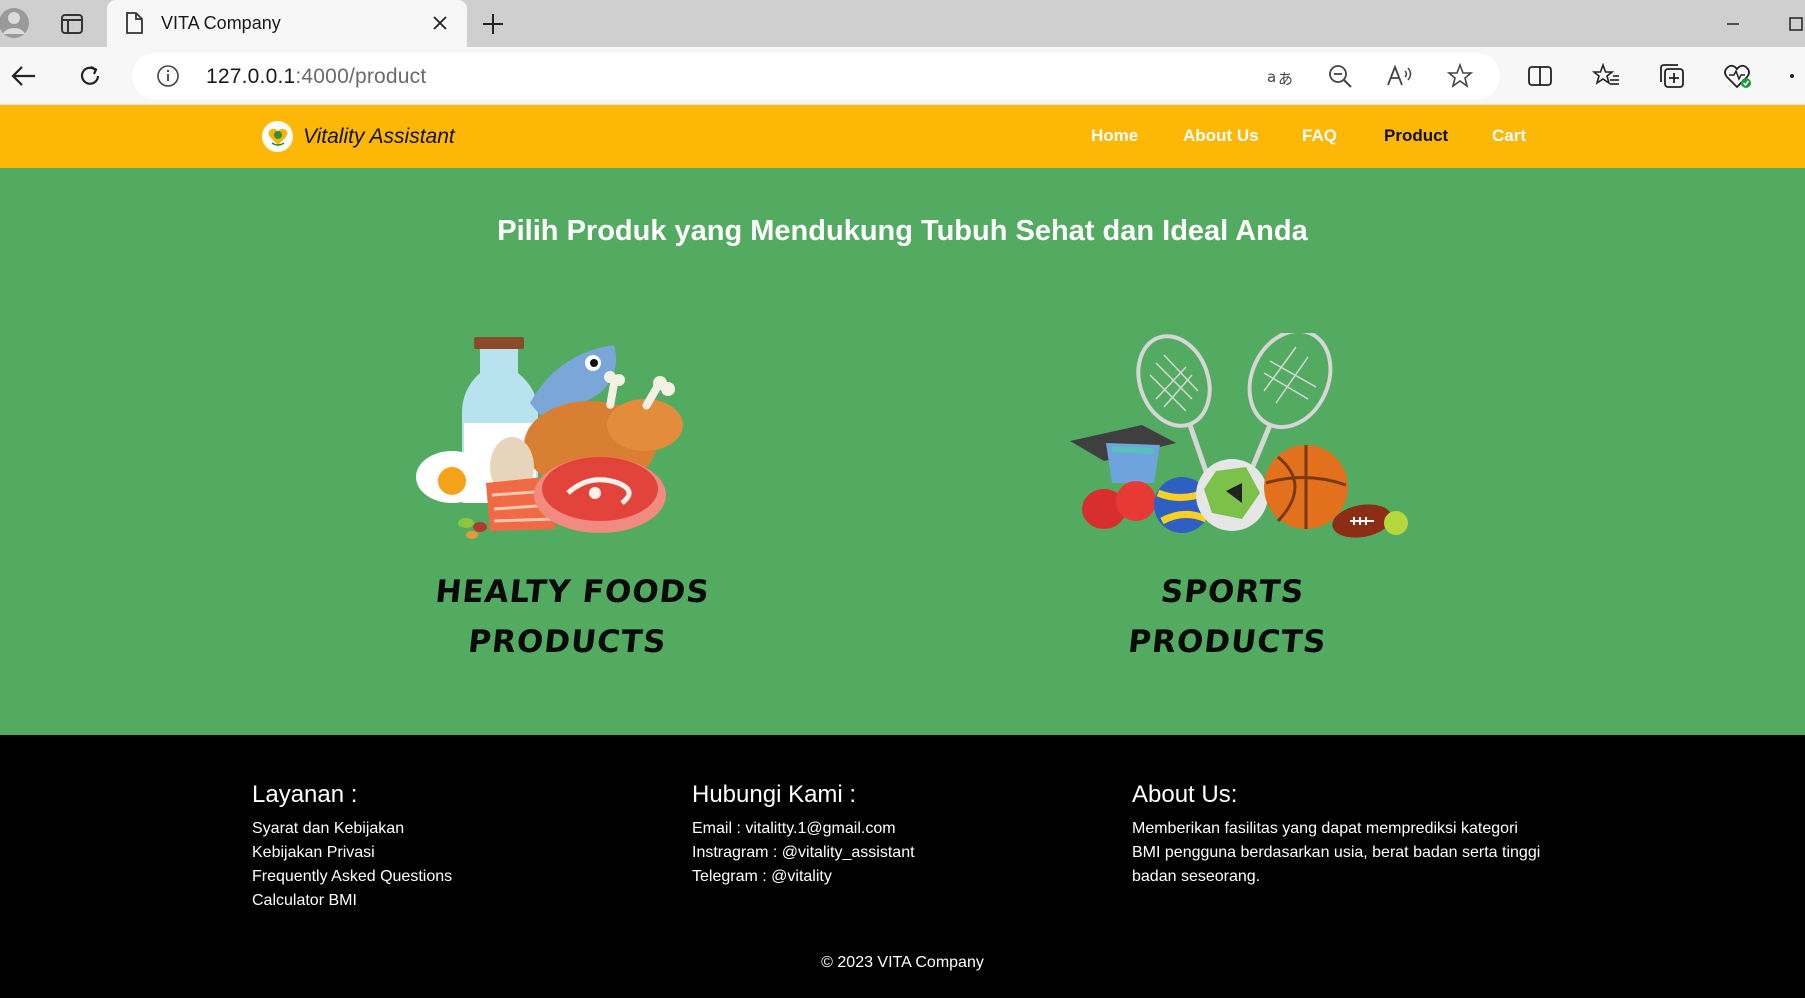  Describe the element at coordinates (1114, 136) in the screenshot. I see `nav-link-home: Home` at that location.